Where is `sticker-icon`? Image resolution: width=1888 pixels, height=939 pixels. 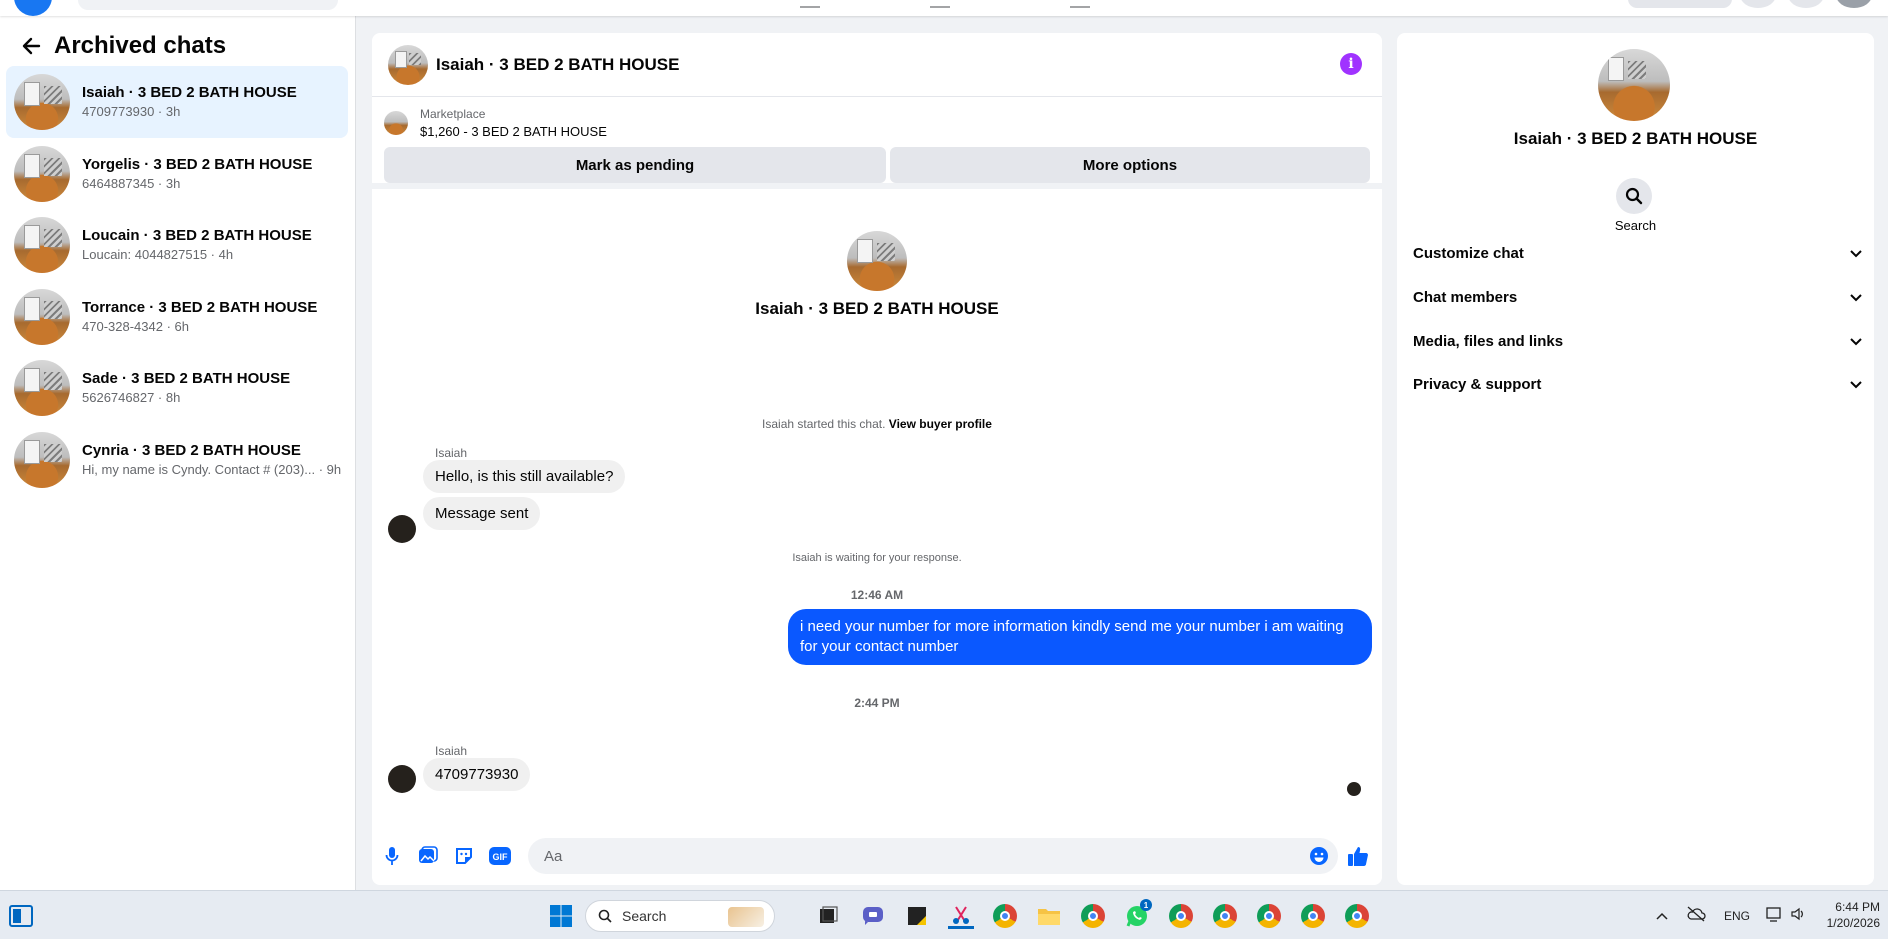 sticker-icon is located at coordinates (464, 856).